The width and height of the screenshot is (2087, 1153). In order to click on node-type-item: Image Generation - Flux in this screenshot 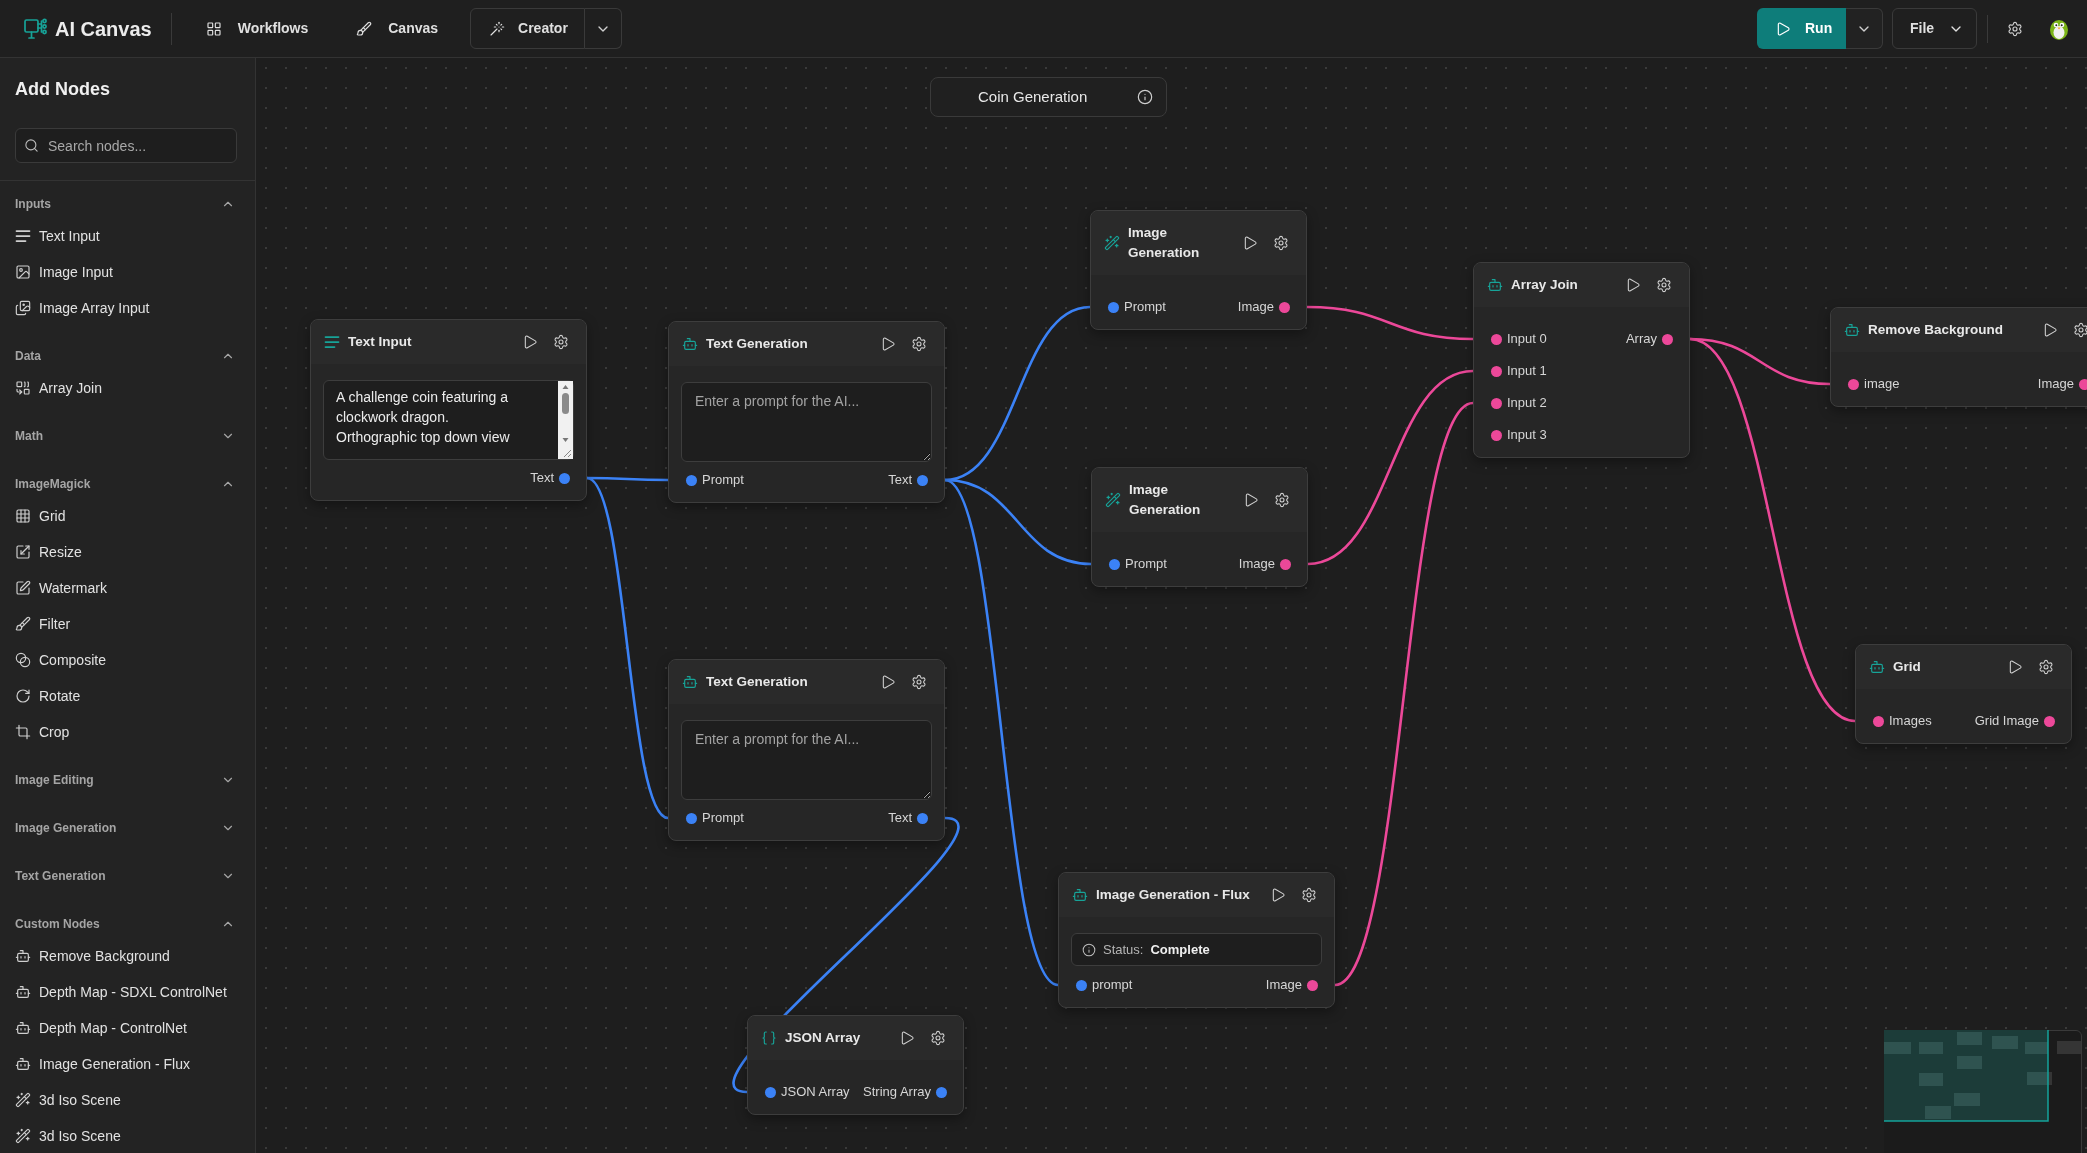, I will do `click(125, 1064)`.